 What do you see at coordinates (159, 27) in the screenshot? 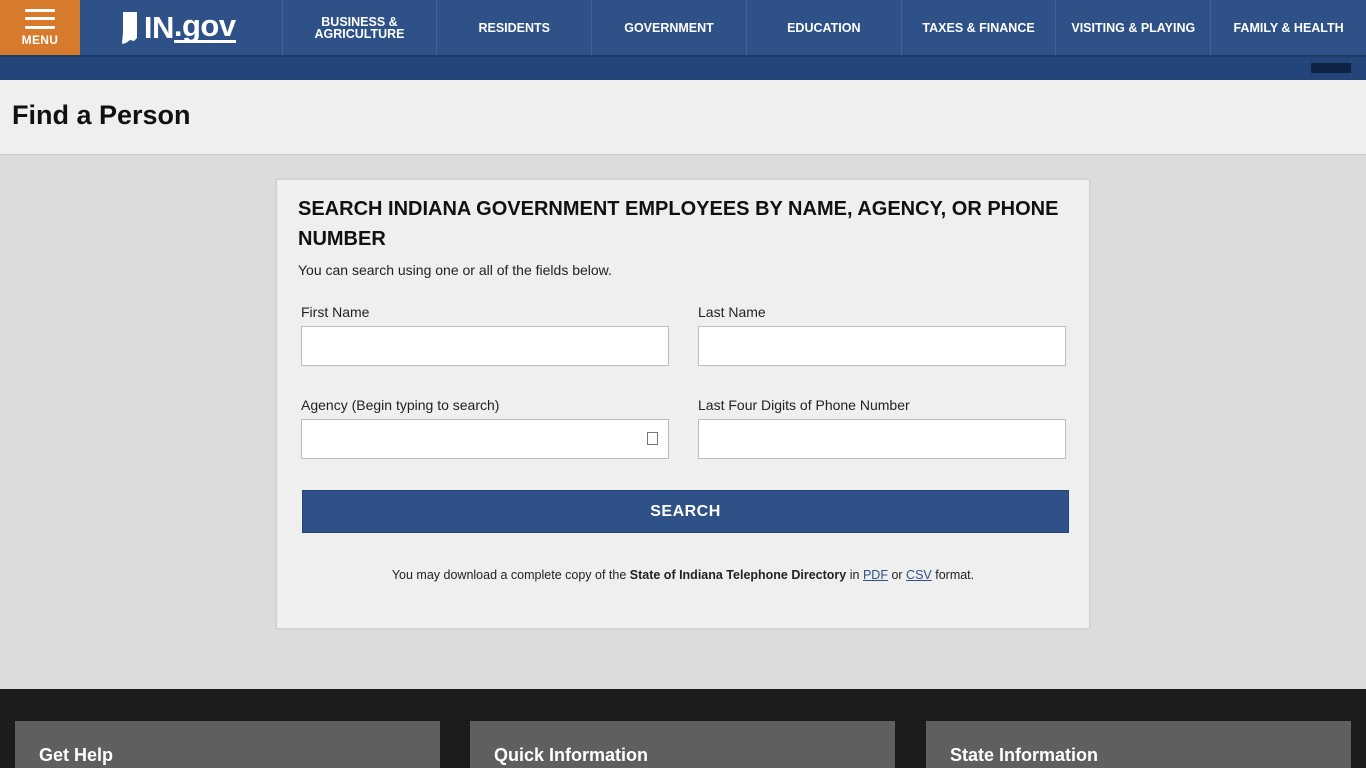
I see `logo-text: IN` at bounding box center [159, 27].